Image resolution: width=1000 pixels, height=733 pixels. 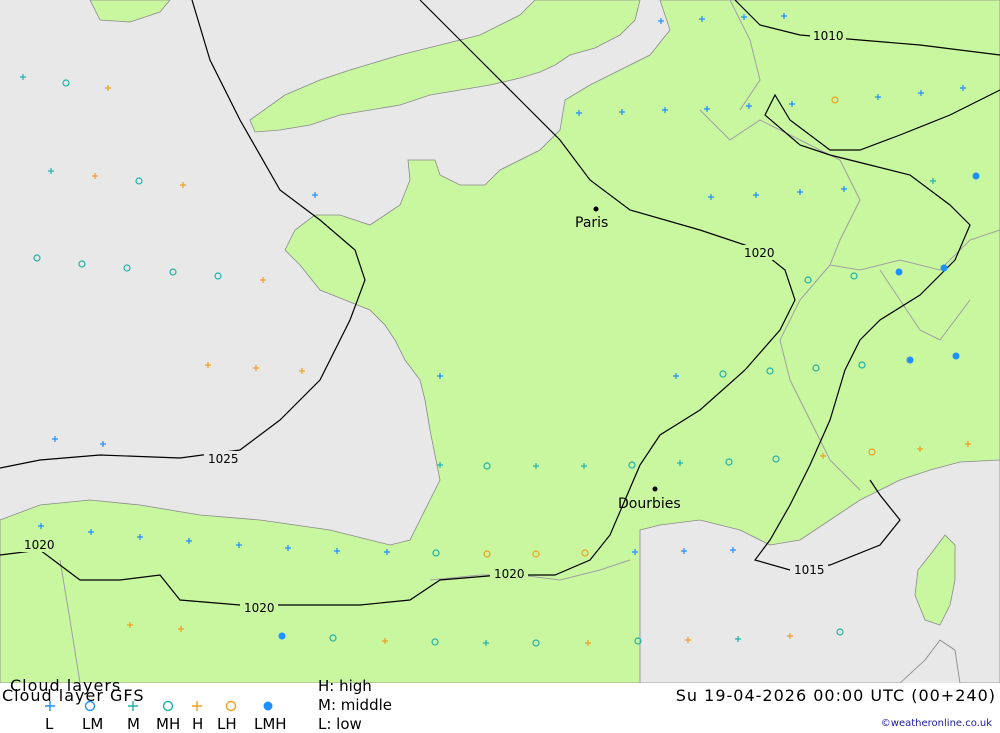 I want to click on legend-label-mh: MH, so click(x=168, y=724).